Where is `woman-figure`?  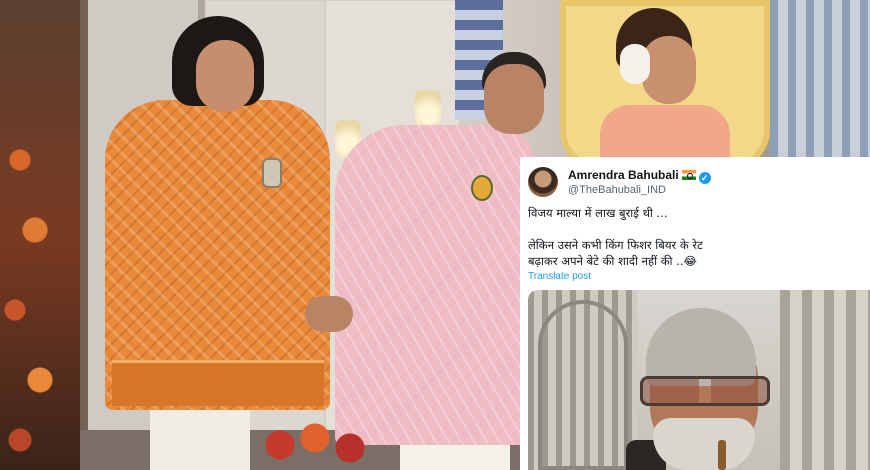
woman-figure is located at coordinates (665, 135).